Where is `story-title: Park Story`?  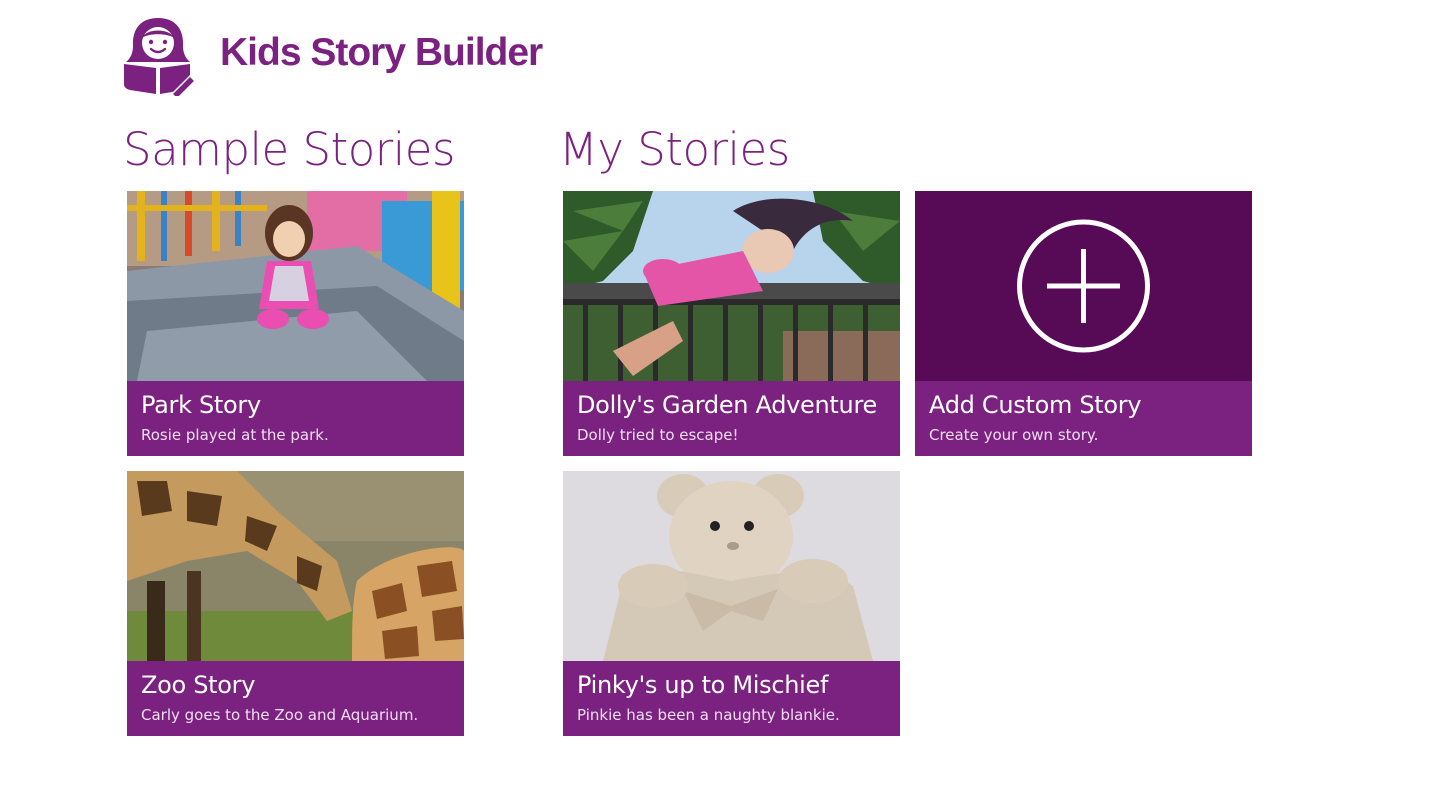 story-title: Park Story is located at coordinates (201, 405).